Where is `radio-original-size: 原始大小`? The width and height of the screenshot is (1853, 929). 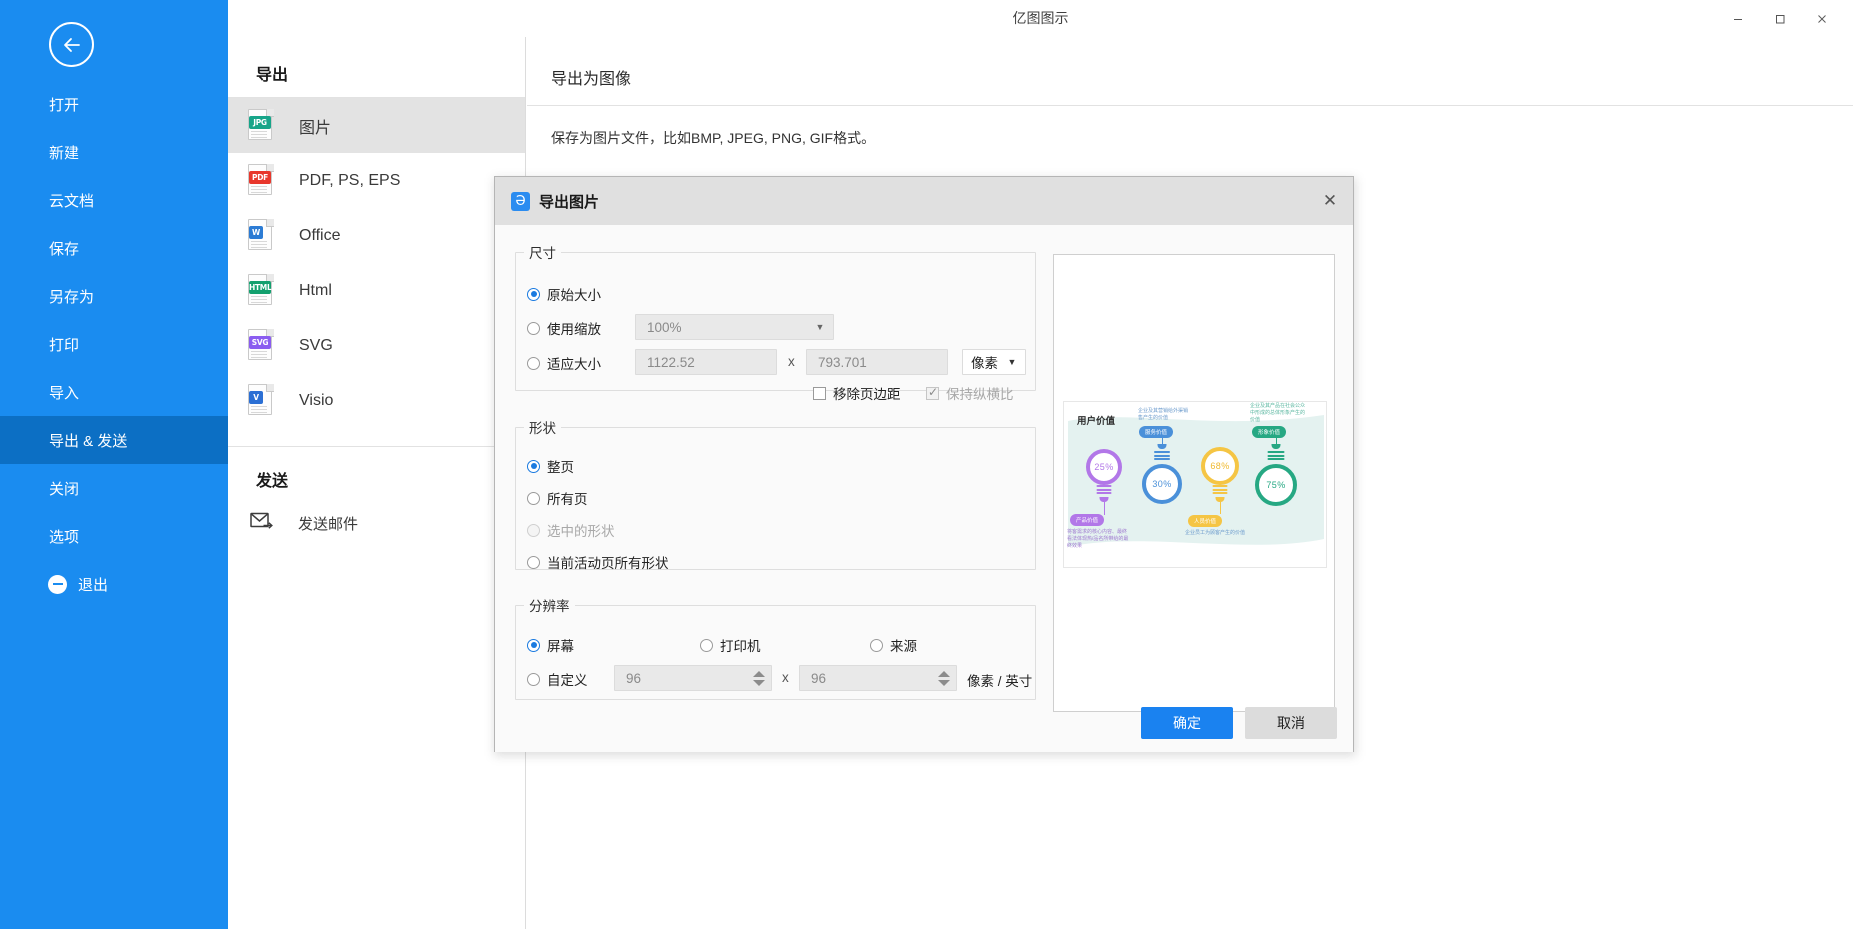
radio-original-size: 原始大小 is located at coordinates (564, 294).